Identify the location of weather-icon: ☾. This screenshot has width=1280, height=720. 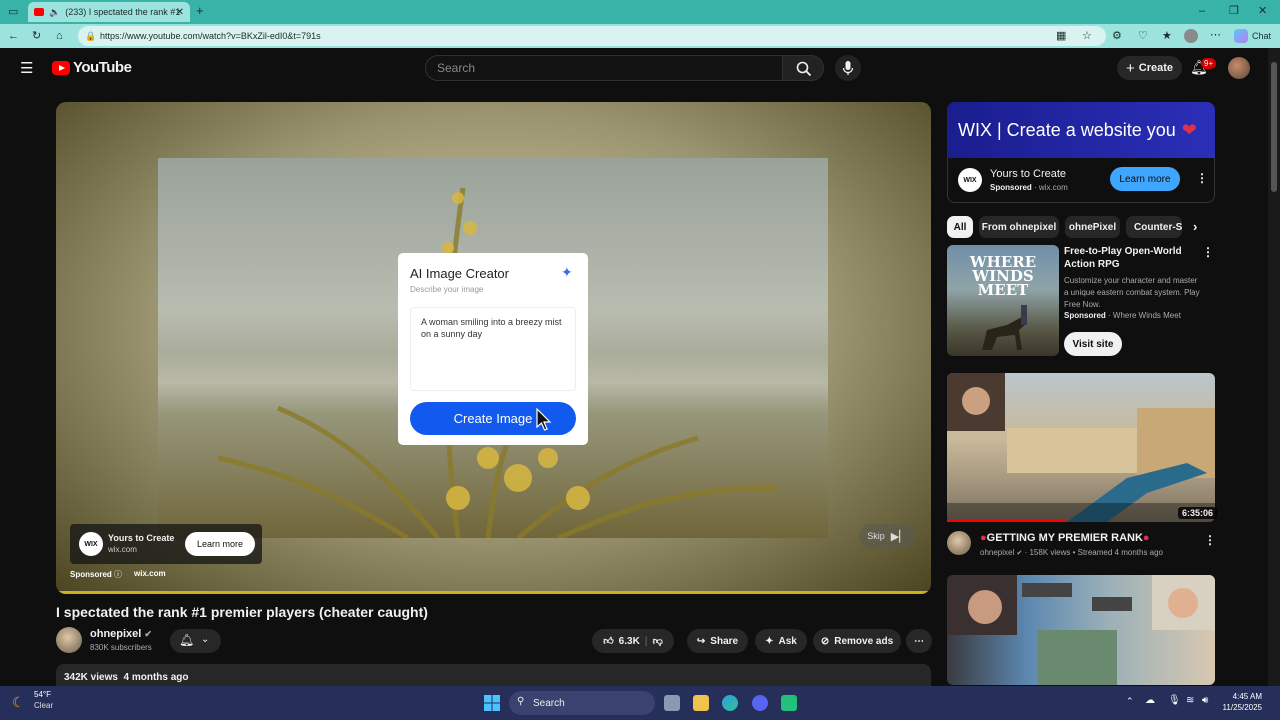
(18, 702).